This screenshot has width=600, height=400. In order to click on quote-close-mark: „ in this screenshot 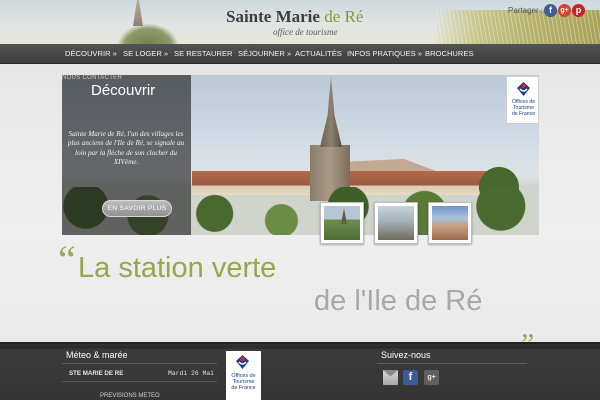, I will do `click(528, 327)`.